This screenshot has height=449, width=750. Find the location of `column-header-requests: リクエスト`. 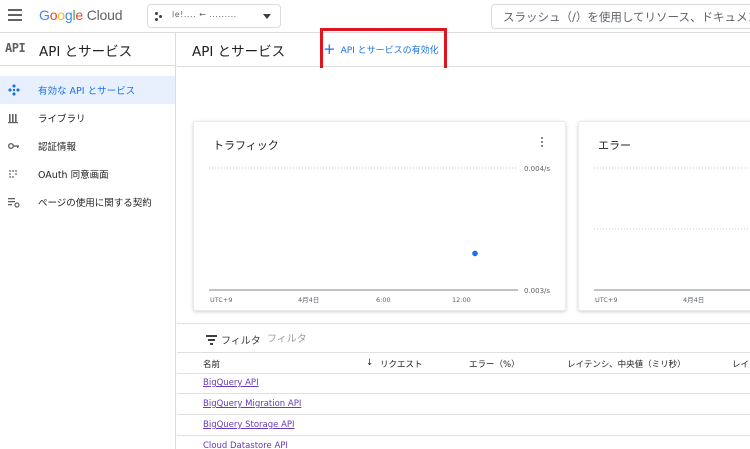

column-header-requests: リクエスト is located at coordinates (401, 364).